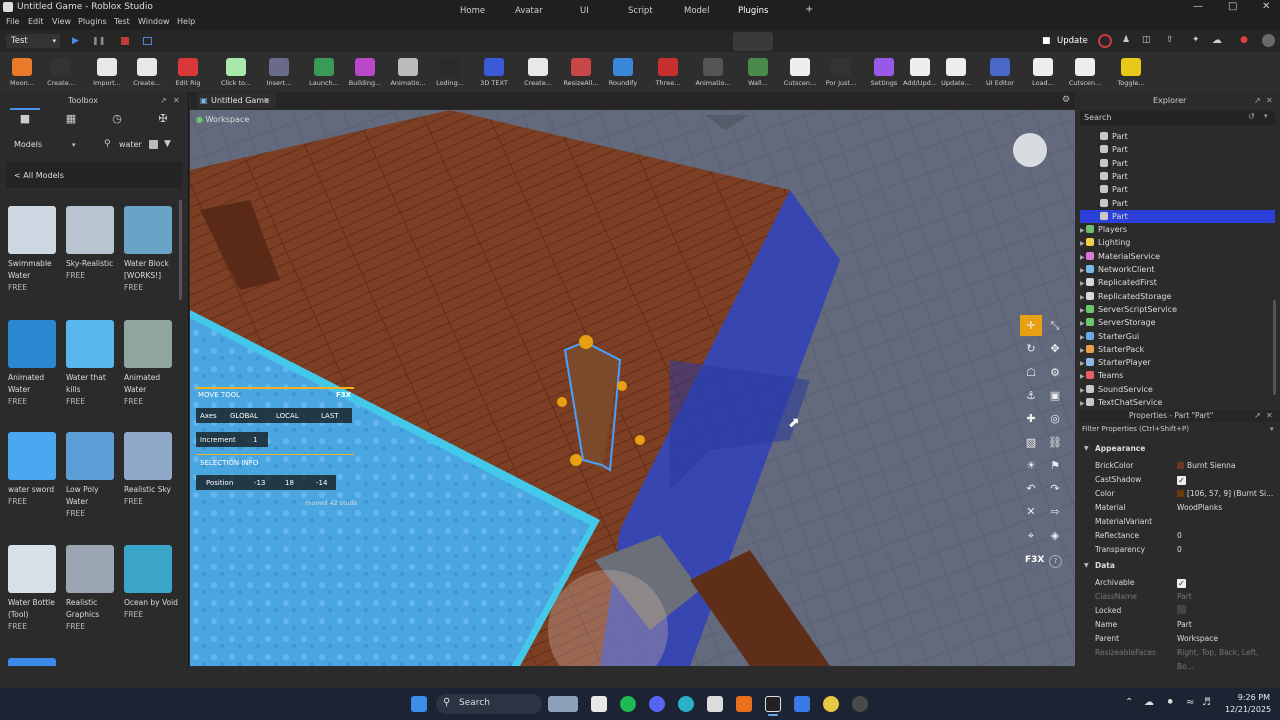  What do you see at coordinates (154, 21) in the screenshot?
I see `menu-window: Window` at bounding box center [154, 21].